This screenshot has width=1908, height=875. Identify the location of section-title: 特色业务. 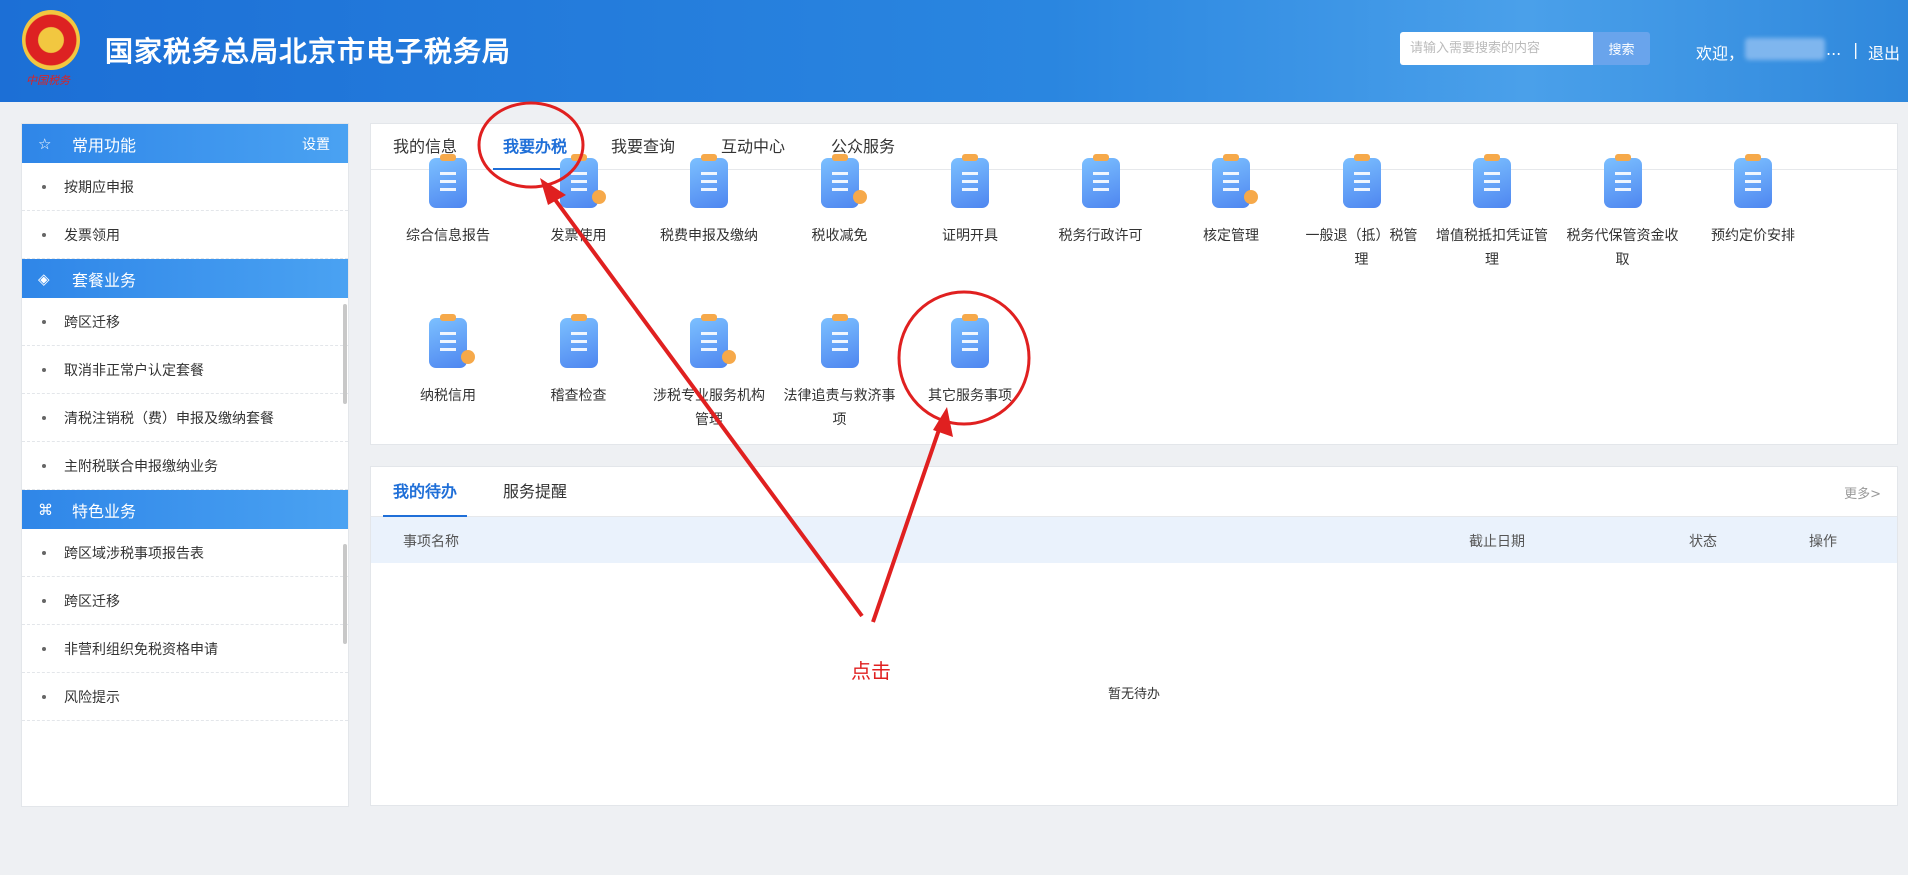
(104, 511).